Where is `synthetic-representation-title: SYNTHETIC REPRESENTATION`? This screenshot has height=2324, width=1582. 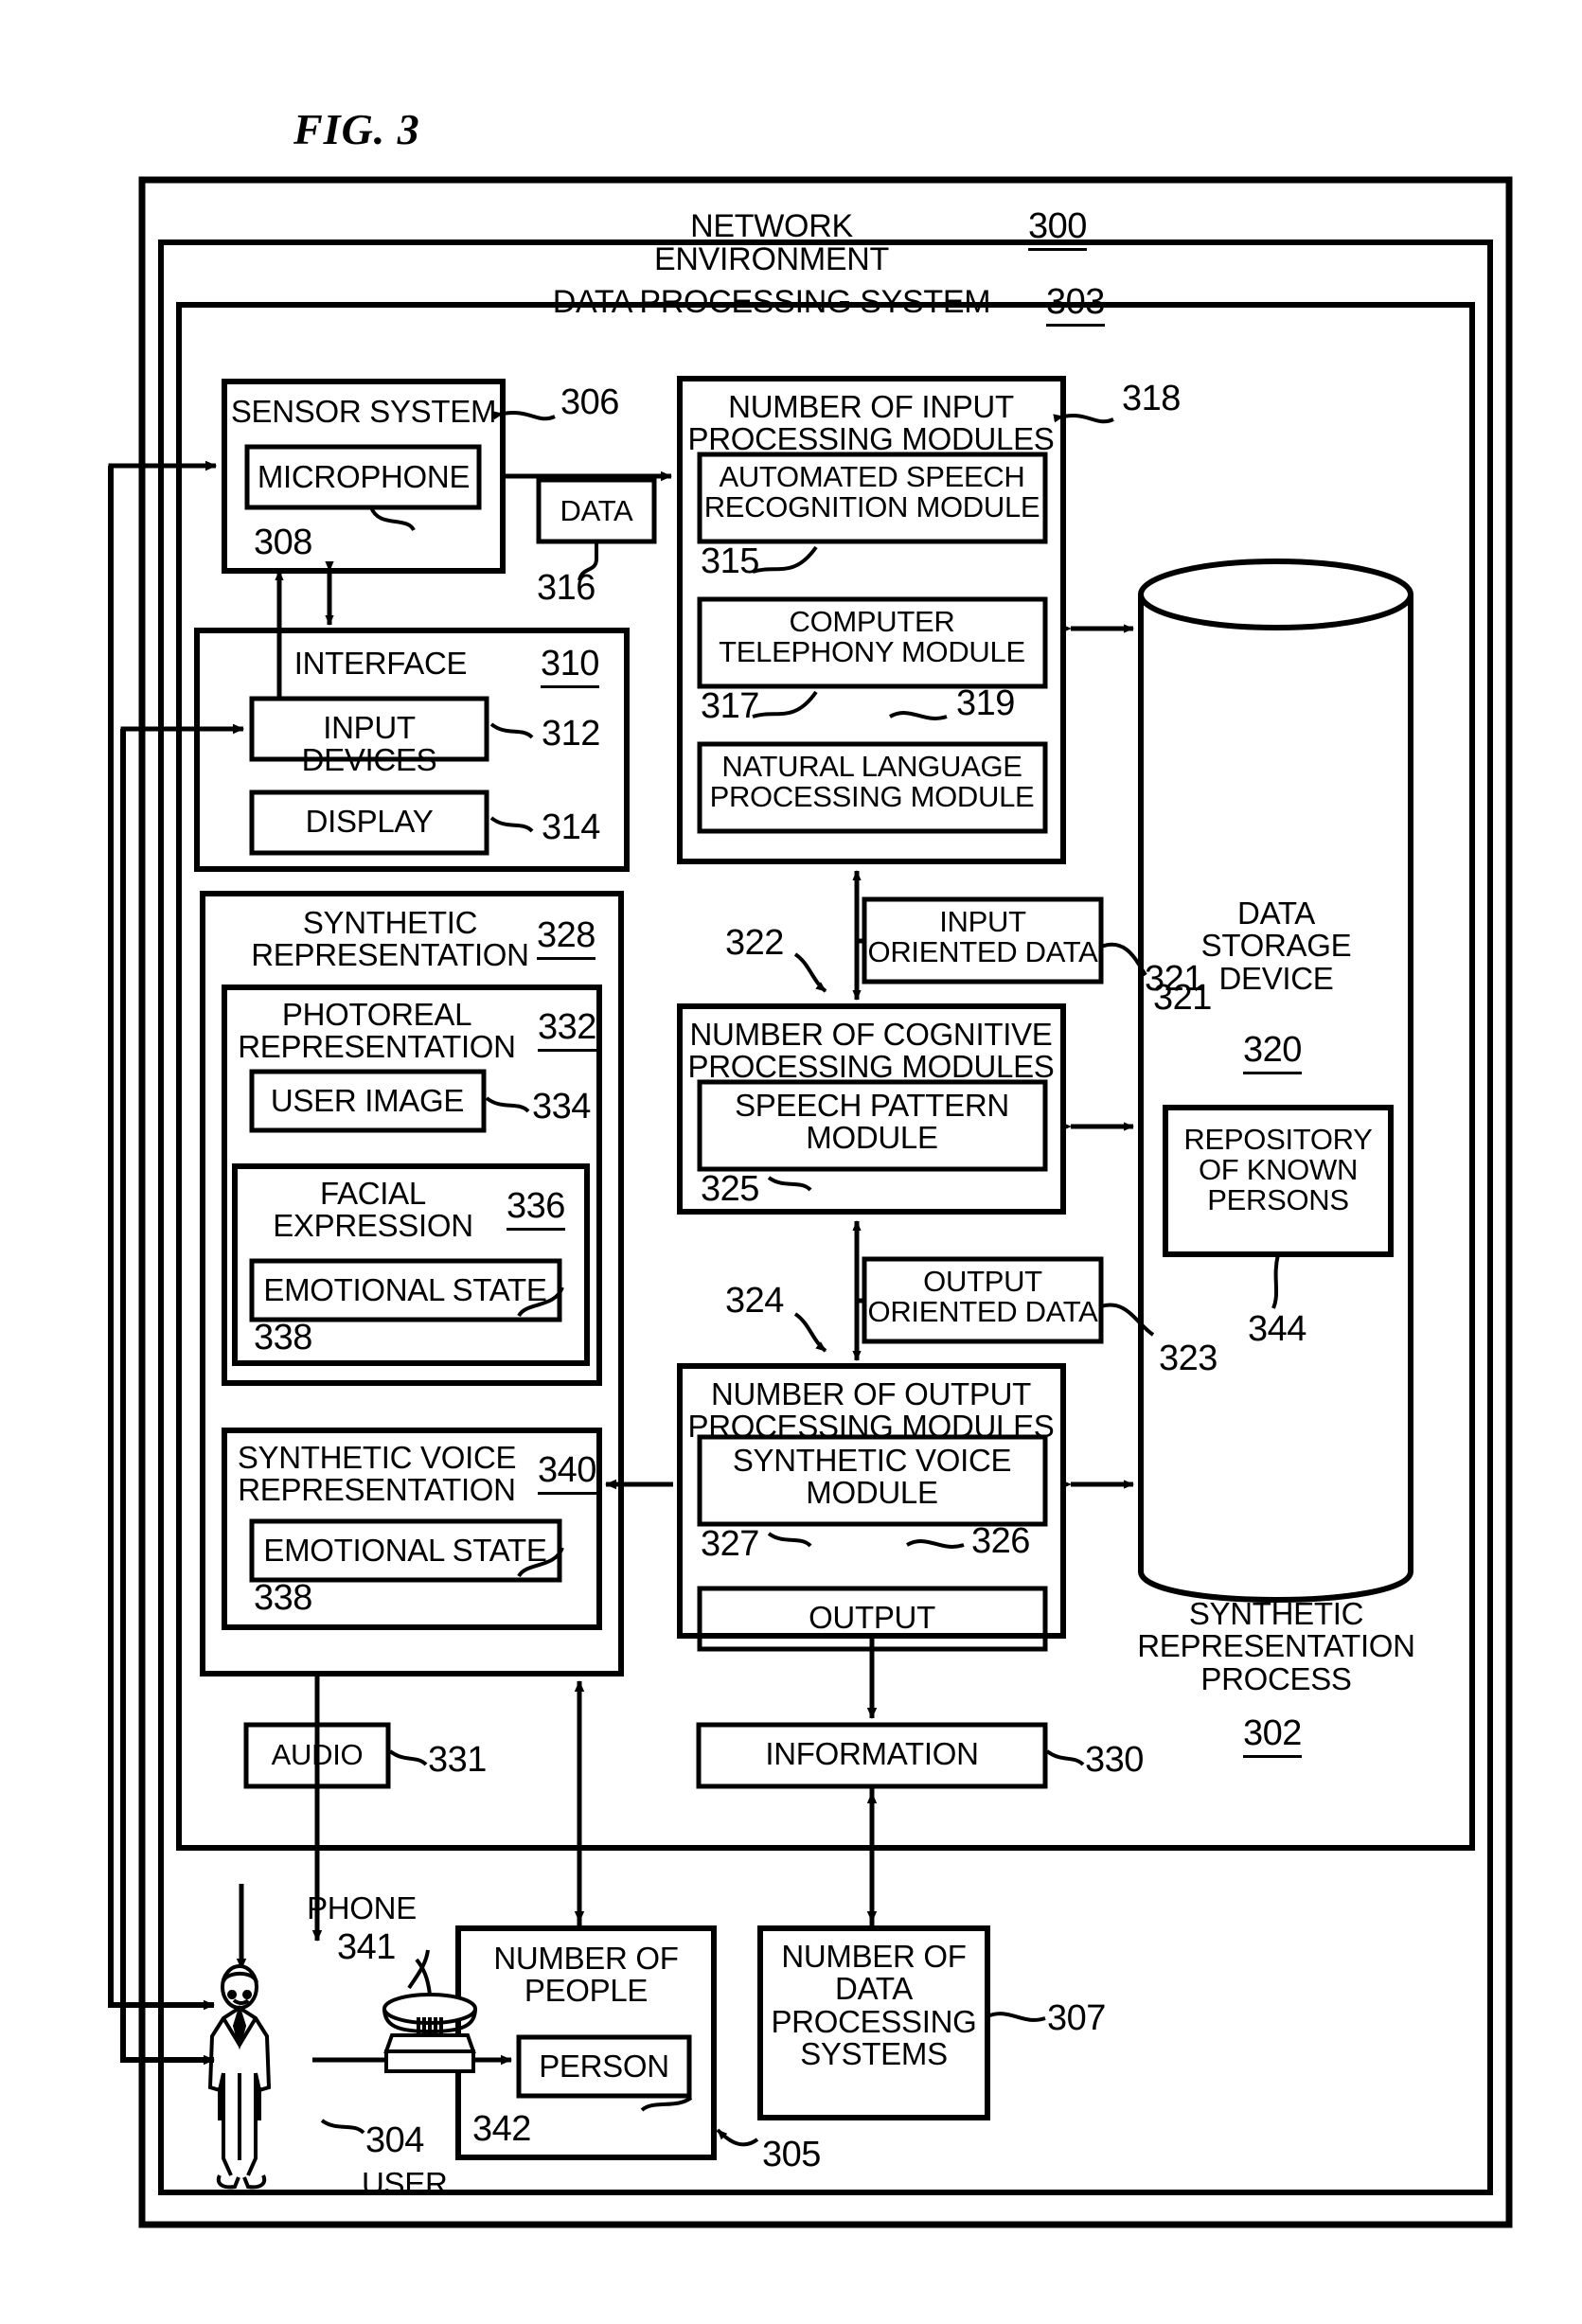
synthetic-representation-title: SYNTHETIC REPRESENTATION is located at coordinates (390, 939).